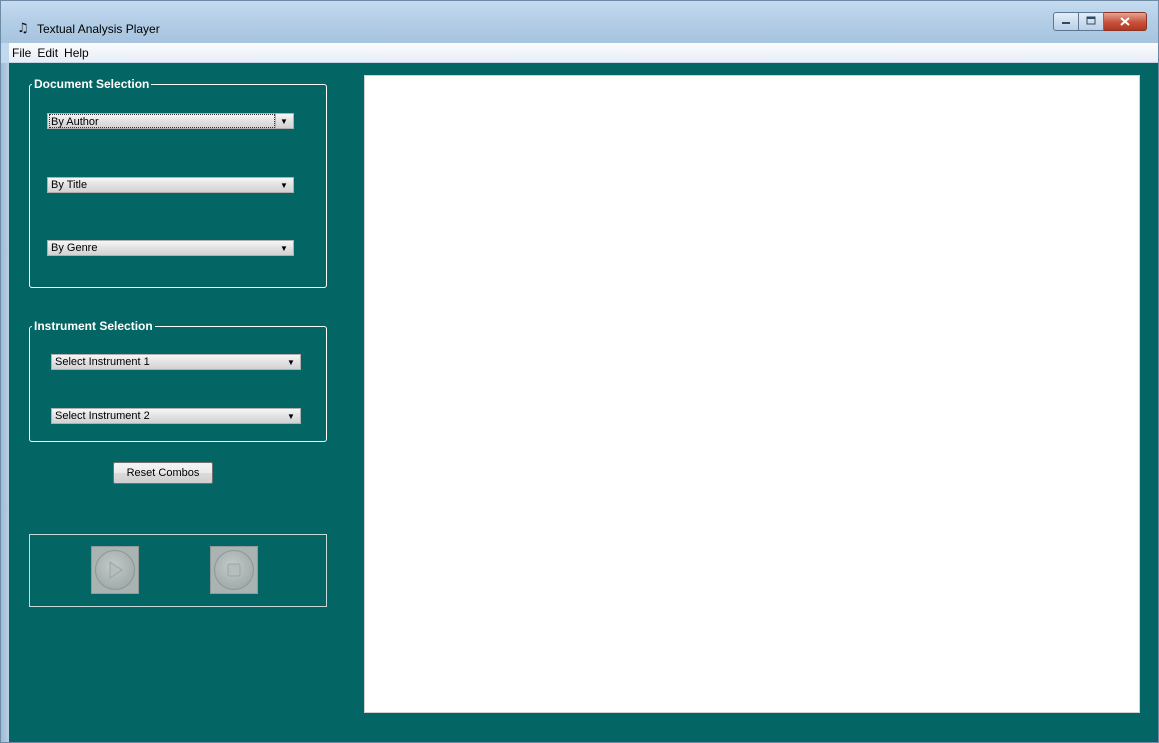 This screenshot has height=743, width=1159. What do you see at coordinates (76, 53) in the screenshot?
I see `menu-help: Help` at bounding box center [76, 53].